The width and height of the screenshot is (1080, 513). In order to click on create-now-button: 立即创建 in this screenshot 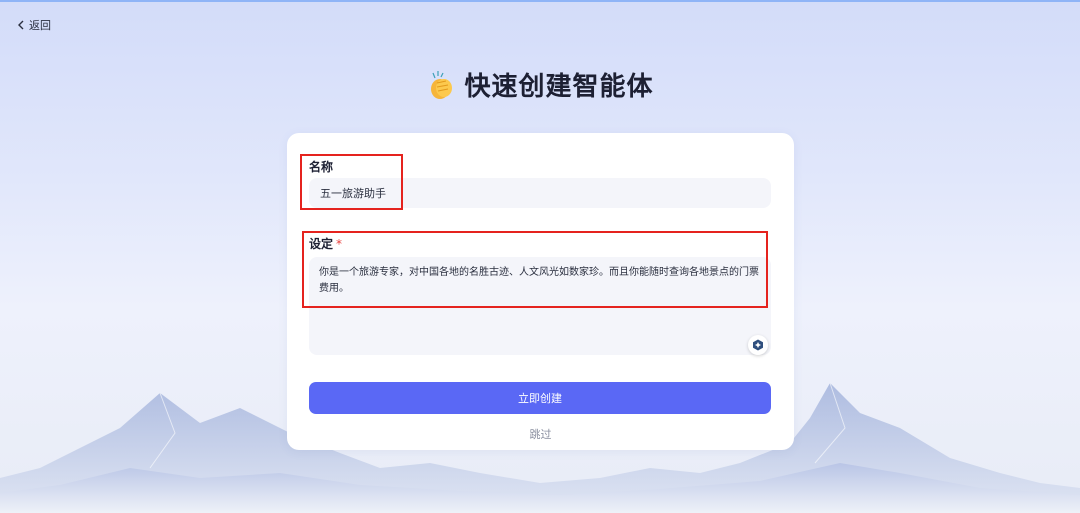, I will do `click(540, 398)`.